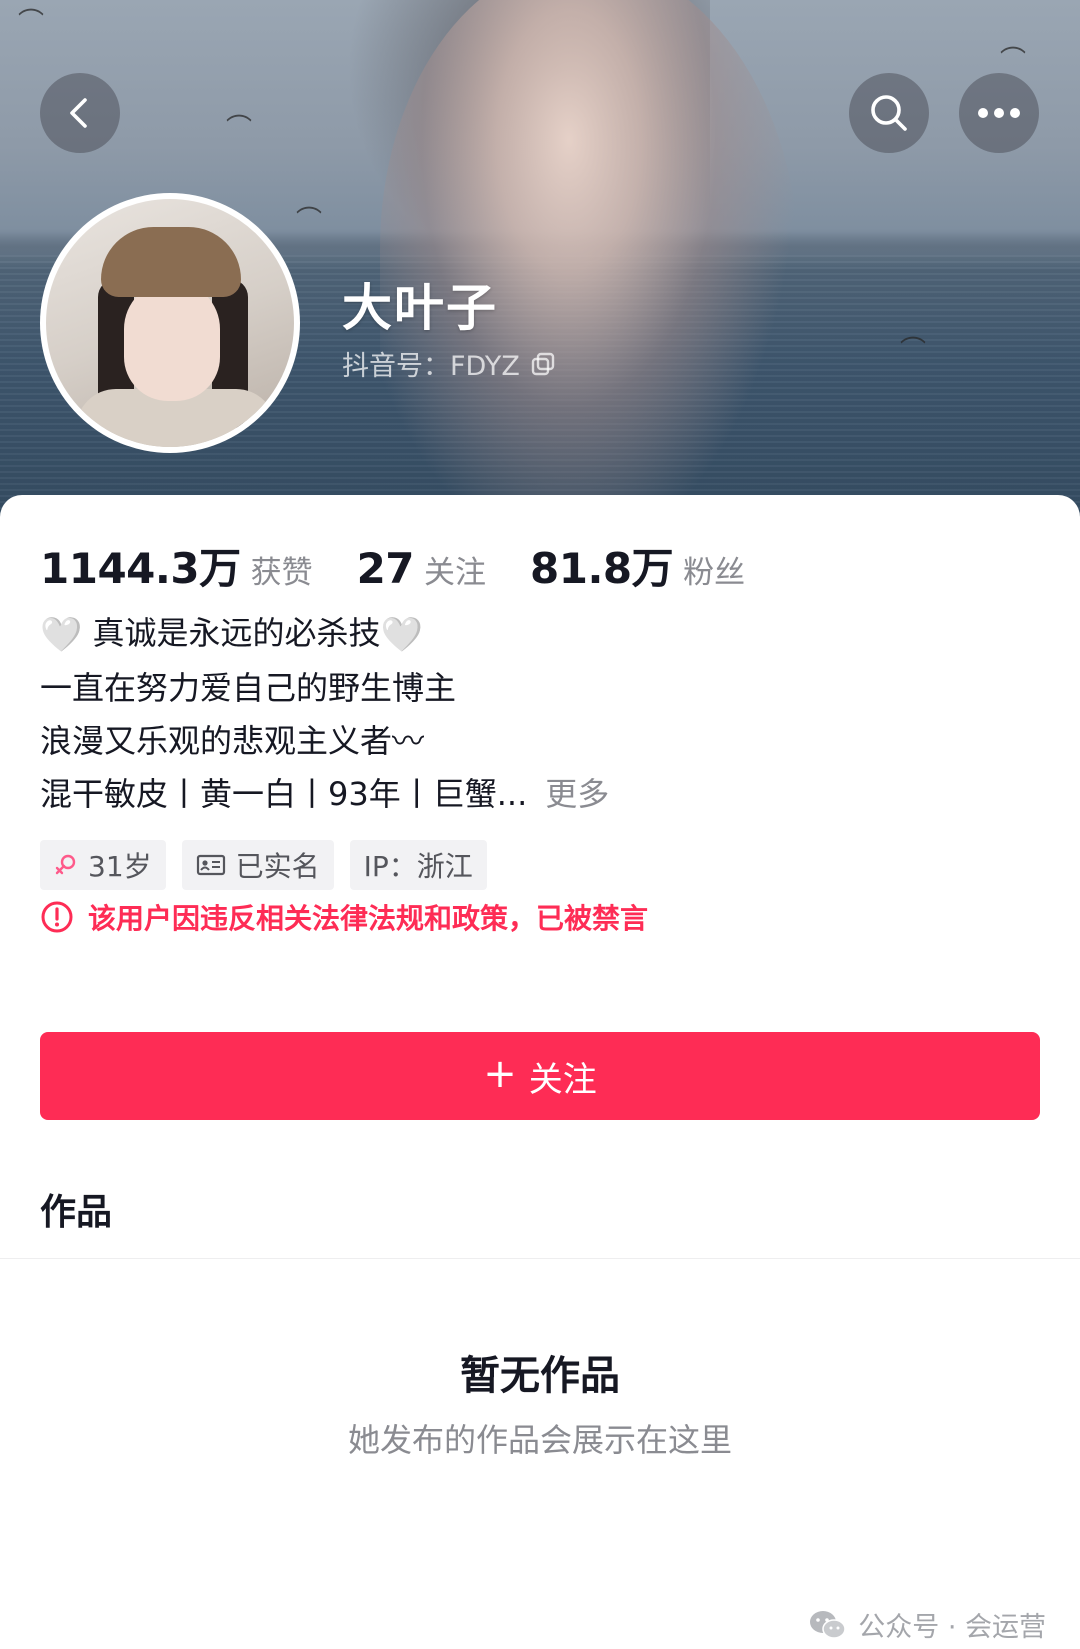 This screenshot has width=1080, height=1649. I want to click on search-button, so click(889, 113).